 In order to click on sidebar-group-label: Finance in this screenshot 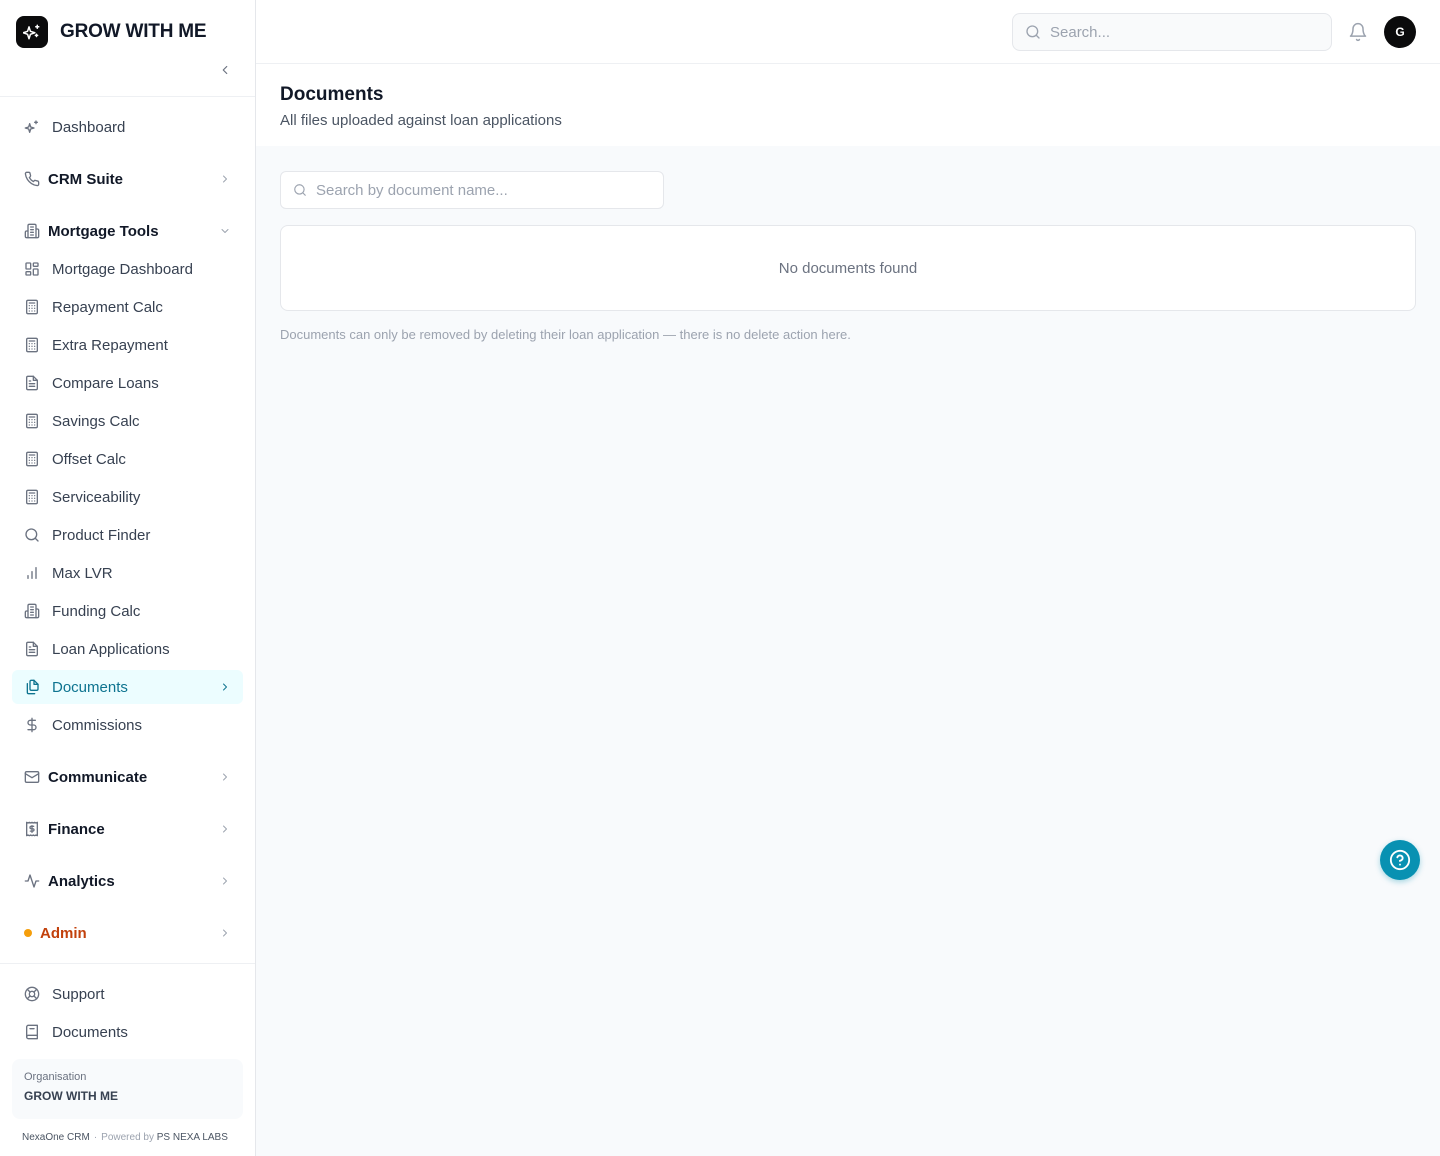, I will do `click(76, 829)`.